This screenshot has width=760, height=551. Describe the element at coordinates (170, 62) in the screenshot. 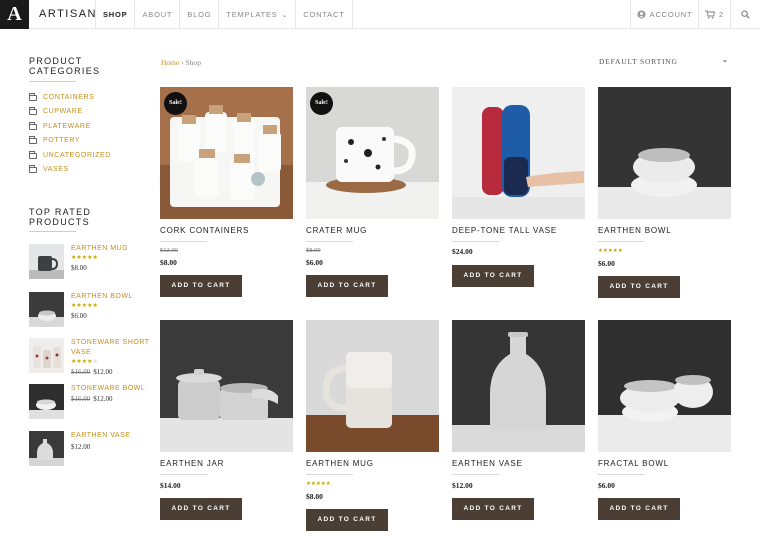

I see `breadcrumb-home: Home` at that location.